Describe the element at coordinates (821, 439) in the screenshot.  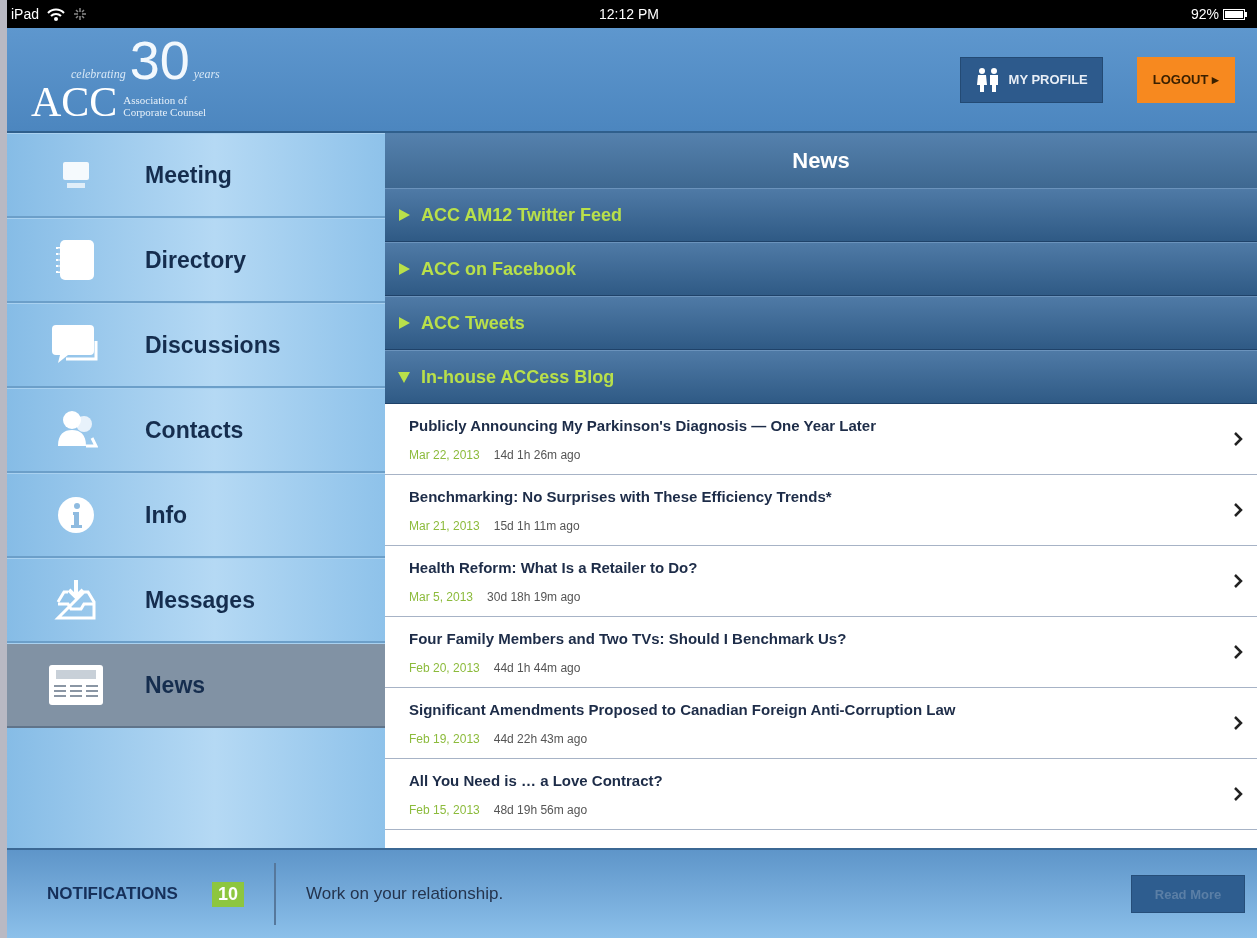
I see `article-row: Publicly Announcing My Parkinson's Diagnosis — One Year Later Mar 22, 2013 14d 1h 26m ago` at that location.